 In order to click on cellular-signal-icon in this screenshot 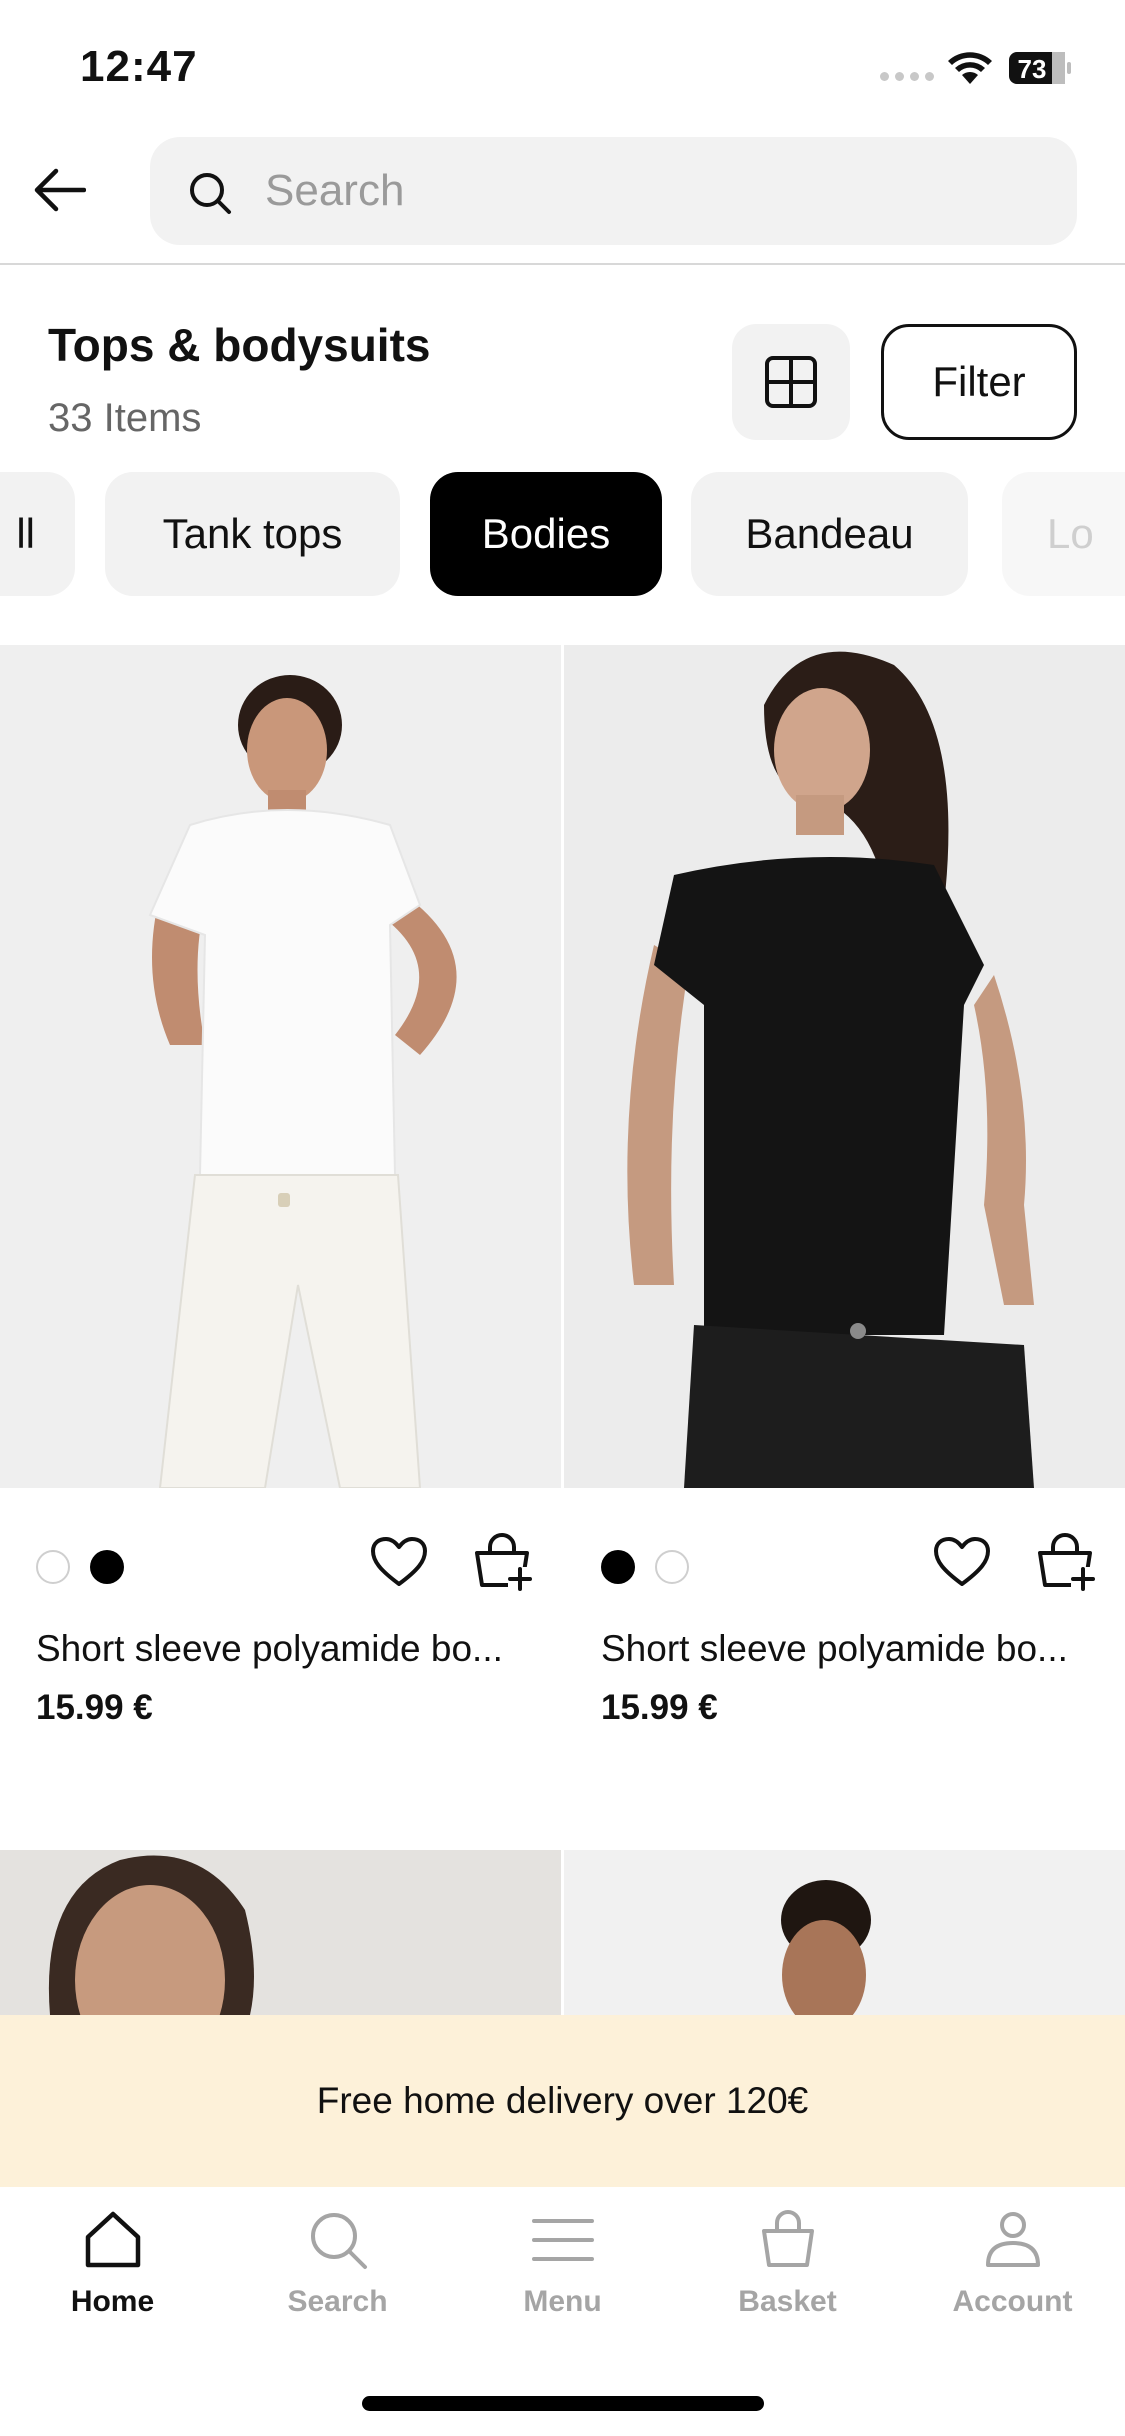, I will do `click(907, 78)`.